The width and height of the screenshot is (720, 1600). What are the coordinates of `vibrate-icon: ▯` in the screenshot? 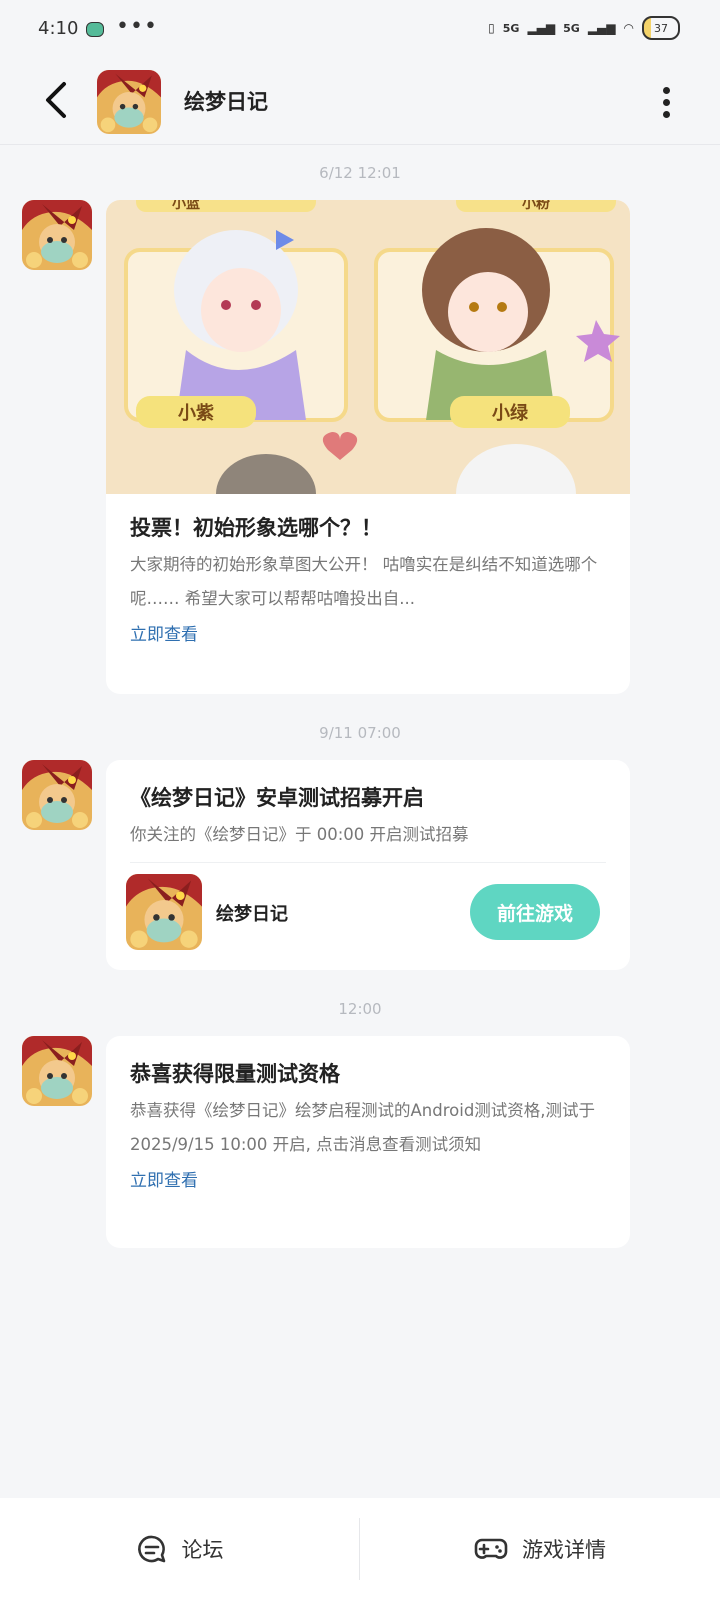 It's located at (491, 28).